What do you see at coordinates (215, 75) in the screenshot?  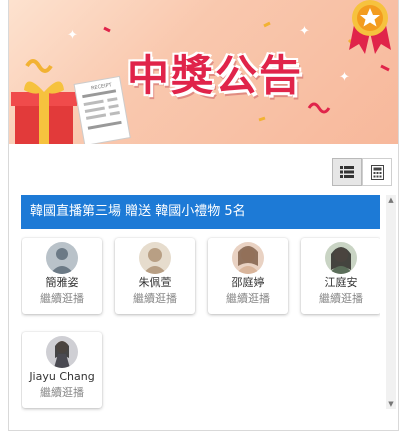 I see `page-title: 中獎公告` at bounding box center [215, 75].